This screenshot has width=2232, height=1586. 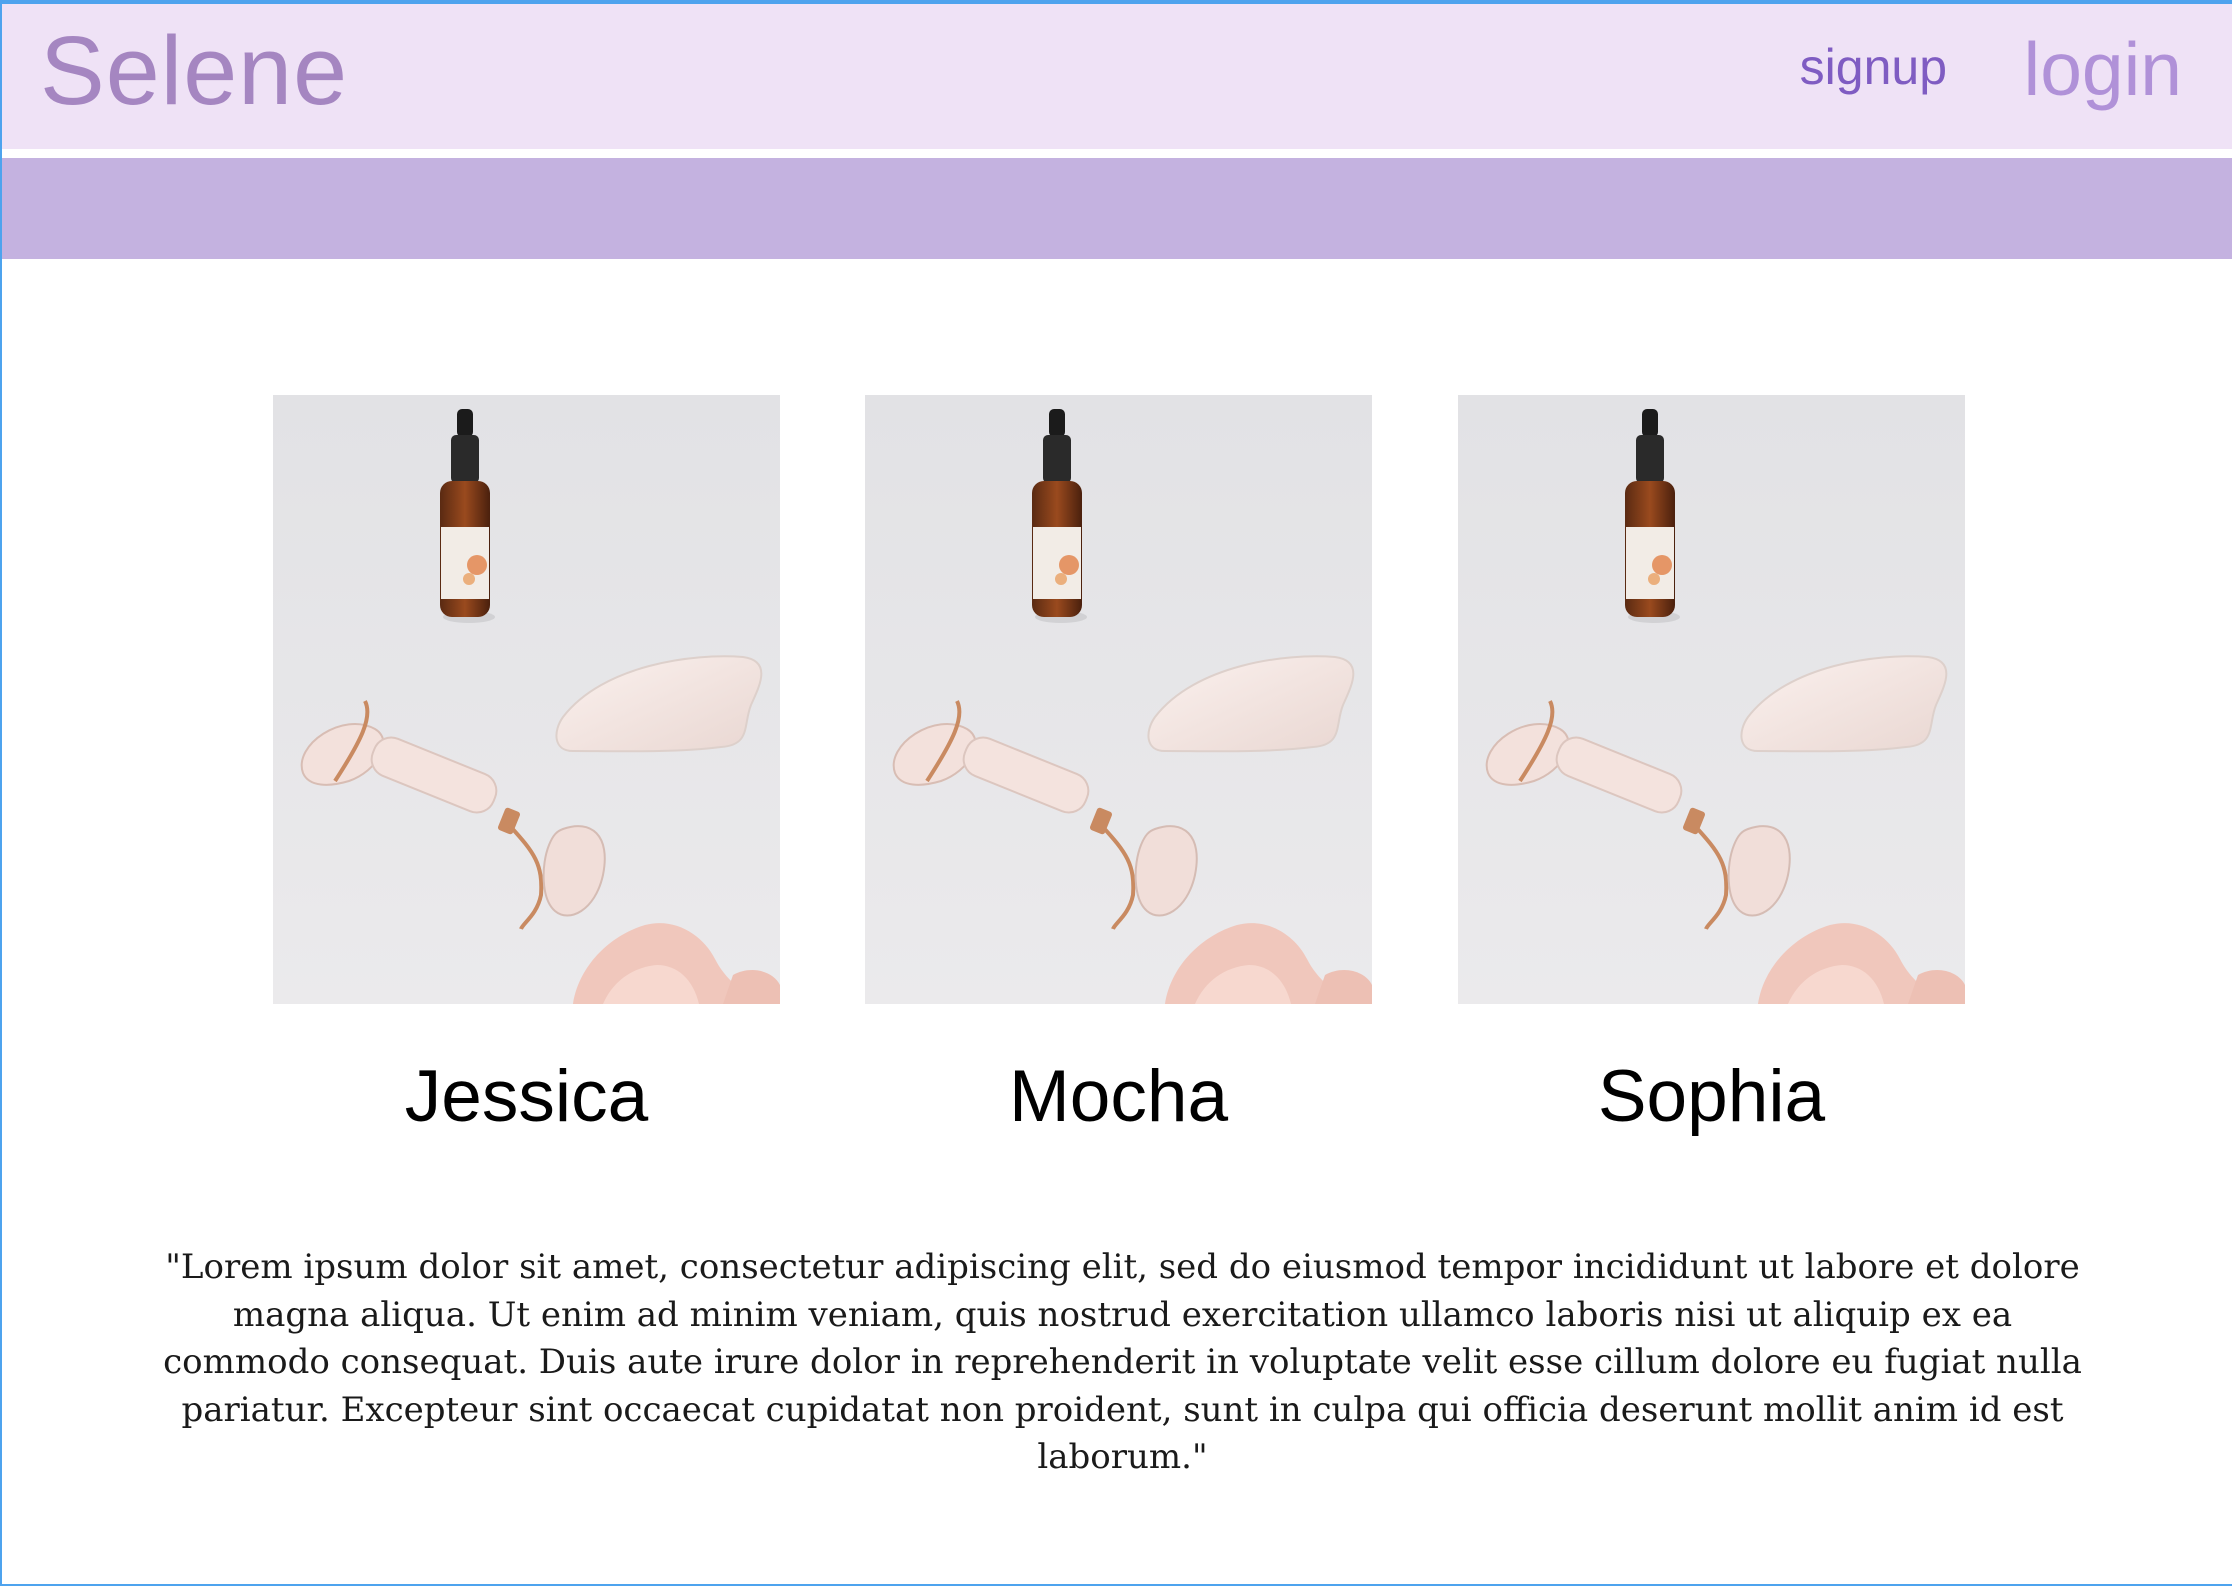 What do you see at coordinates (2103, 69) in the screenshot?
I see `login-link: login` at bounding box center [2103, 69].